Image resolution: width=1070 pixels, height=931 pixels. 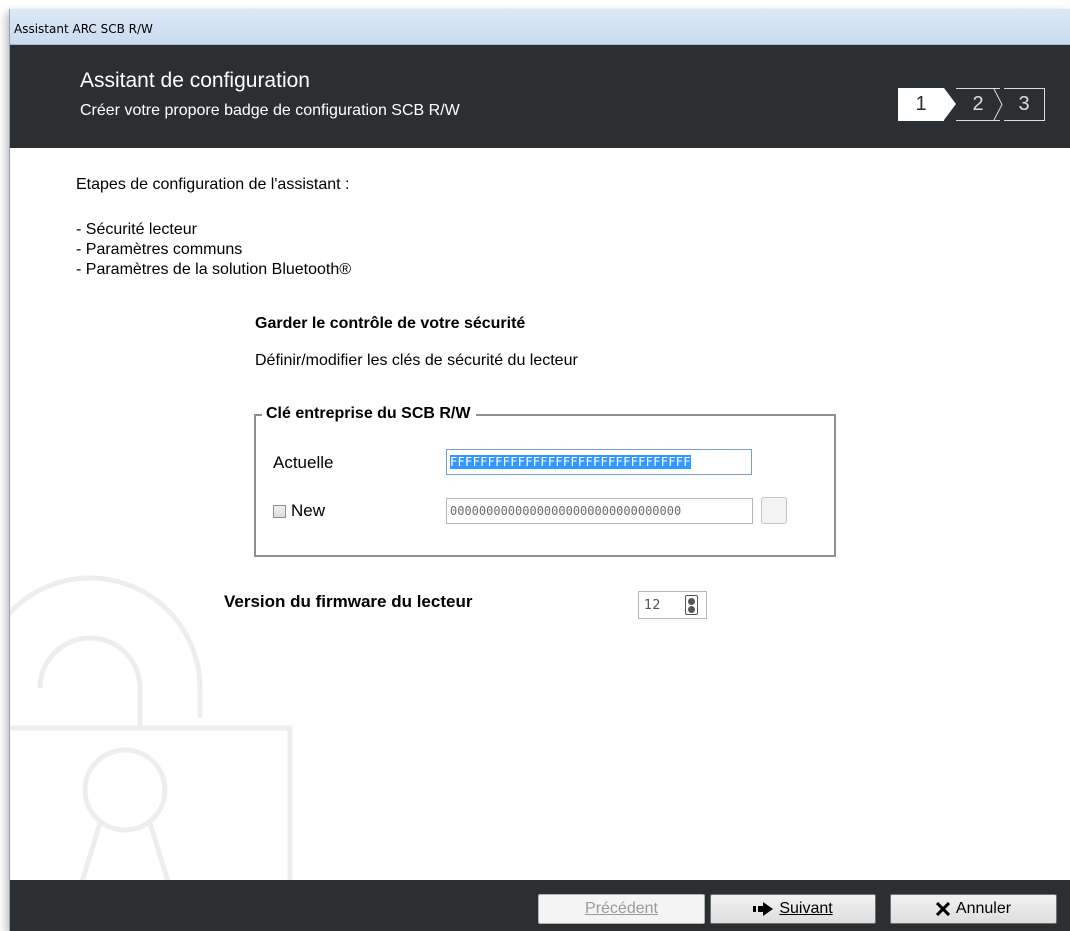 I want to click on cancel-button: Annuler, so click(x=973, y=909).